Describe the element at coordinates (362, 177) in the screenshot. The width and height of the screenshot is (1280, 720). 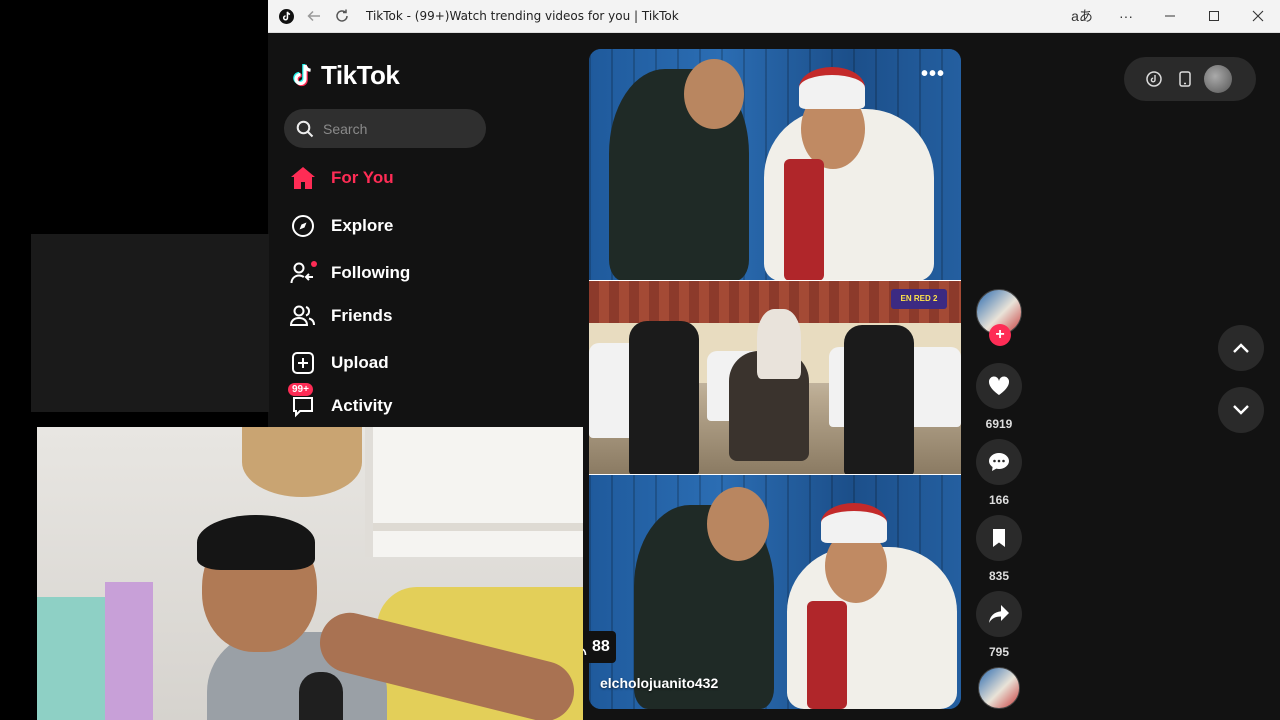
I see `nav-label: For You` at that location.